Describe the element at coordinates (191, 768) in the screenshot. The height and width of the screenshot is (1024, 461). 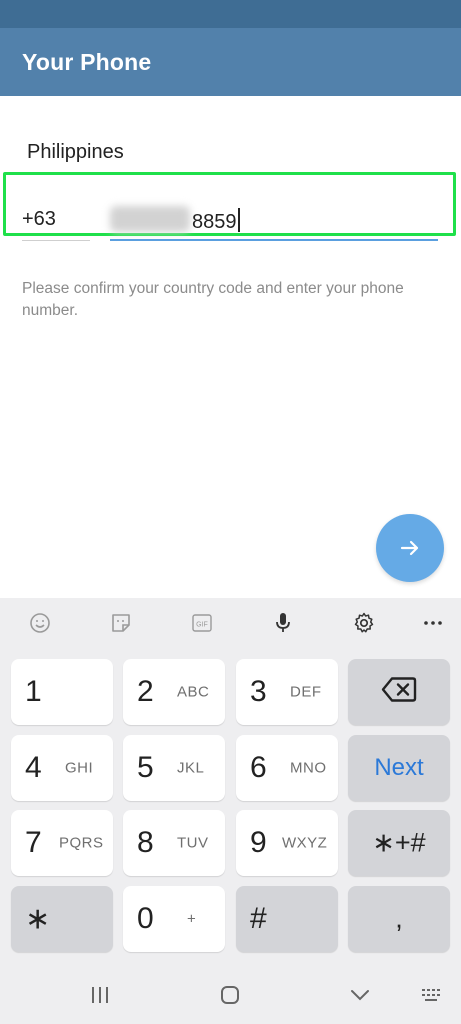
I see `key-letters: JKL` at that location.